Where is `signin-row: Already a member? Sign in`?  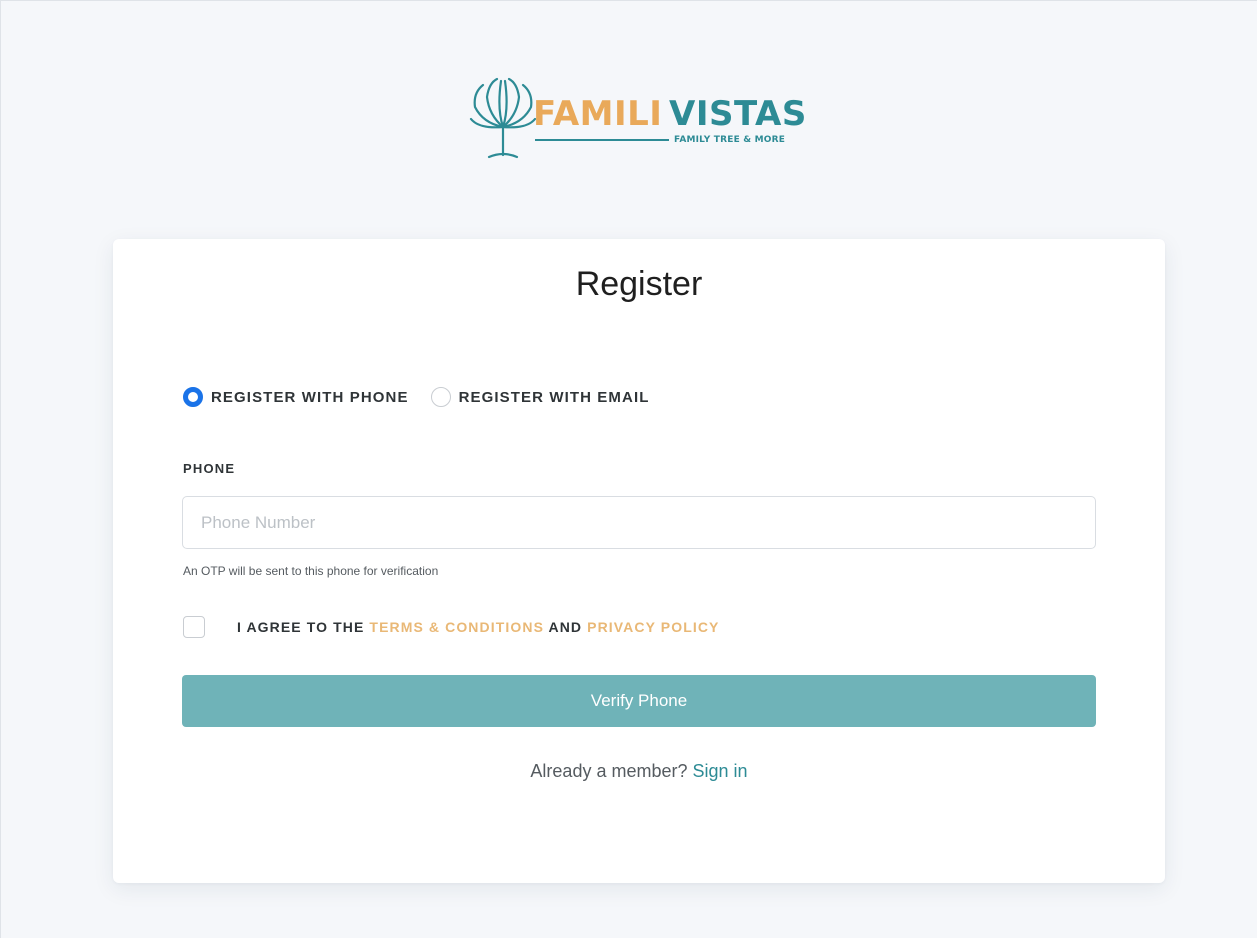
signin-row: Already a member? Sign in is located at coordinates (639, 771).